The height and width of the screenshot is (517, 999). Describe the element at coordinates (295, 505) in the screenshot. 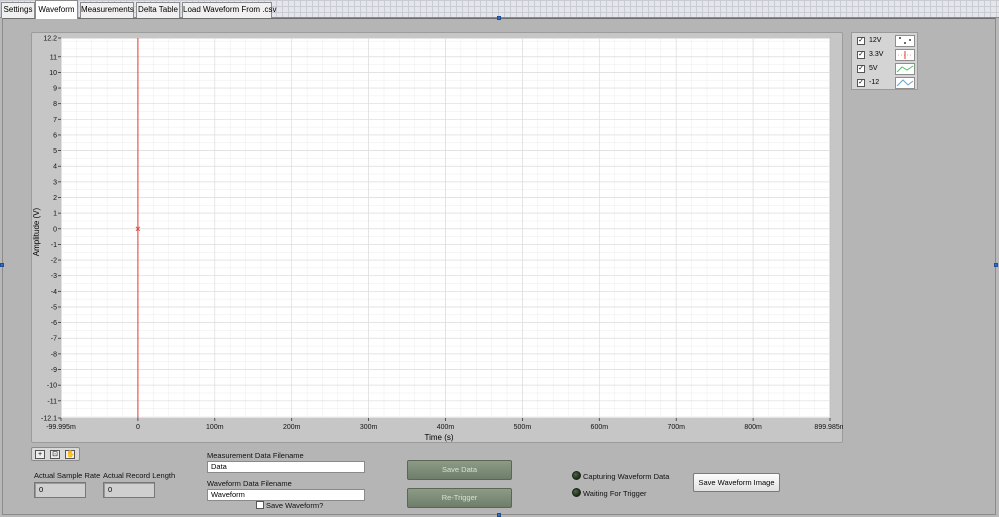

I see `save-waveform-label: Save Waveform?` at that location.